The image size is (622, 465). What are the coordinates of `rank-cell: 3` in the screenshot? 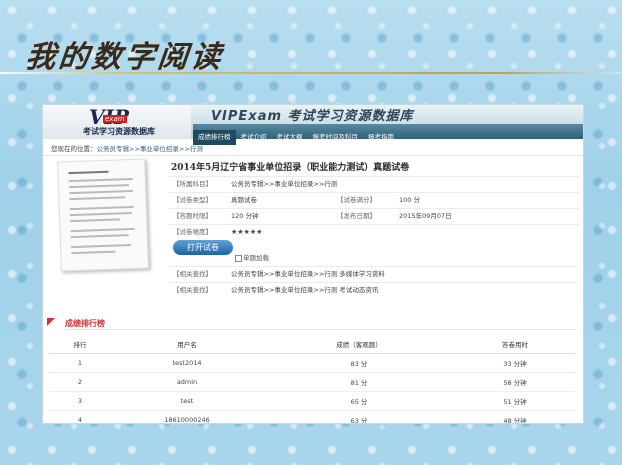 It's located at (80, 401).